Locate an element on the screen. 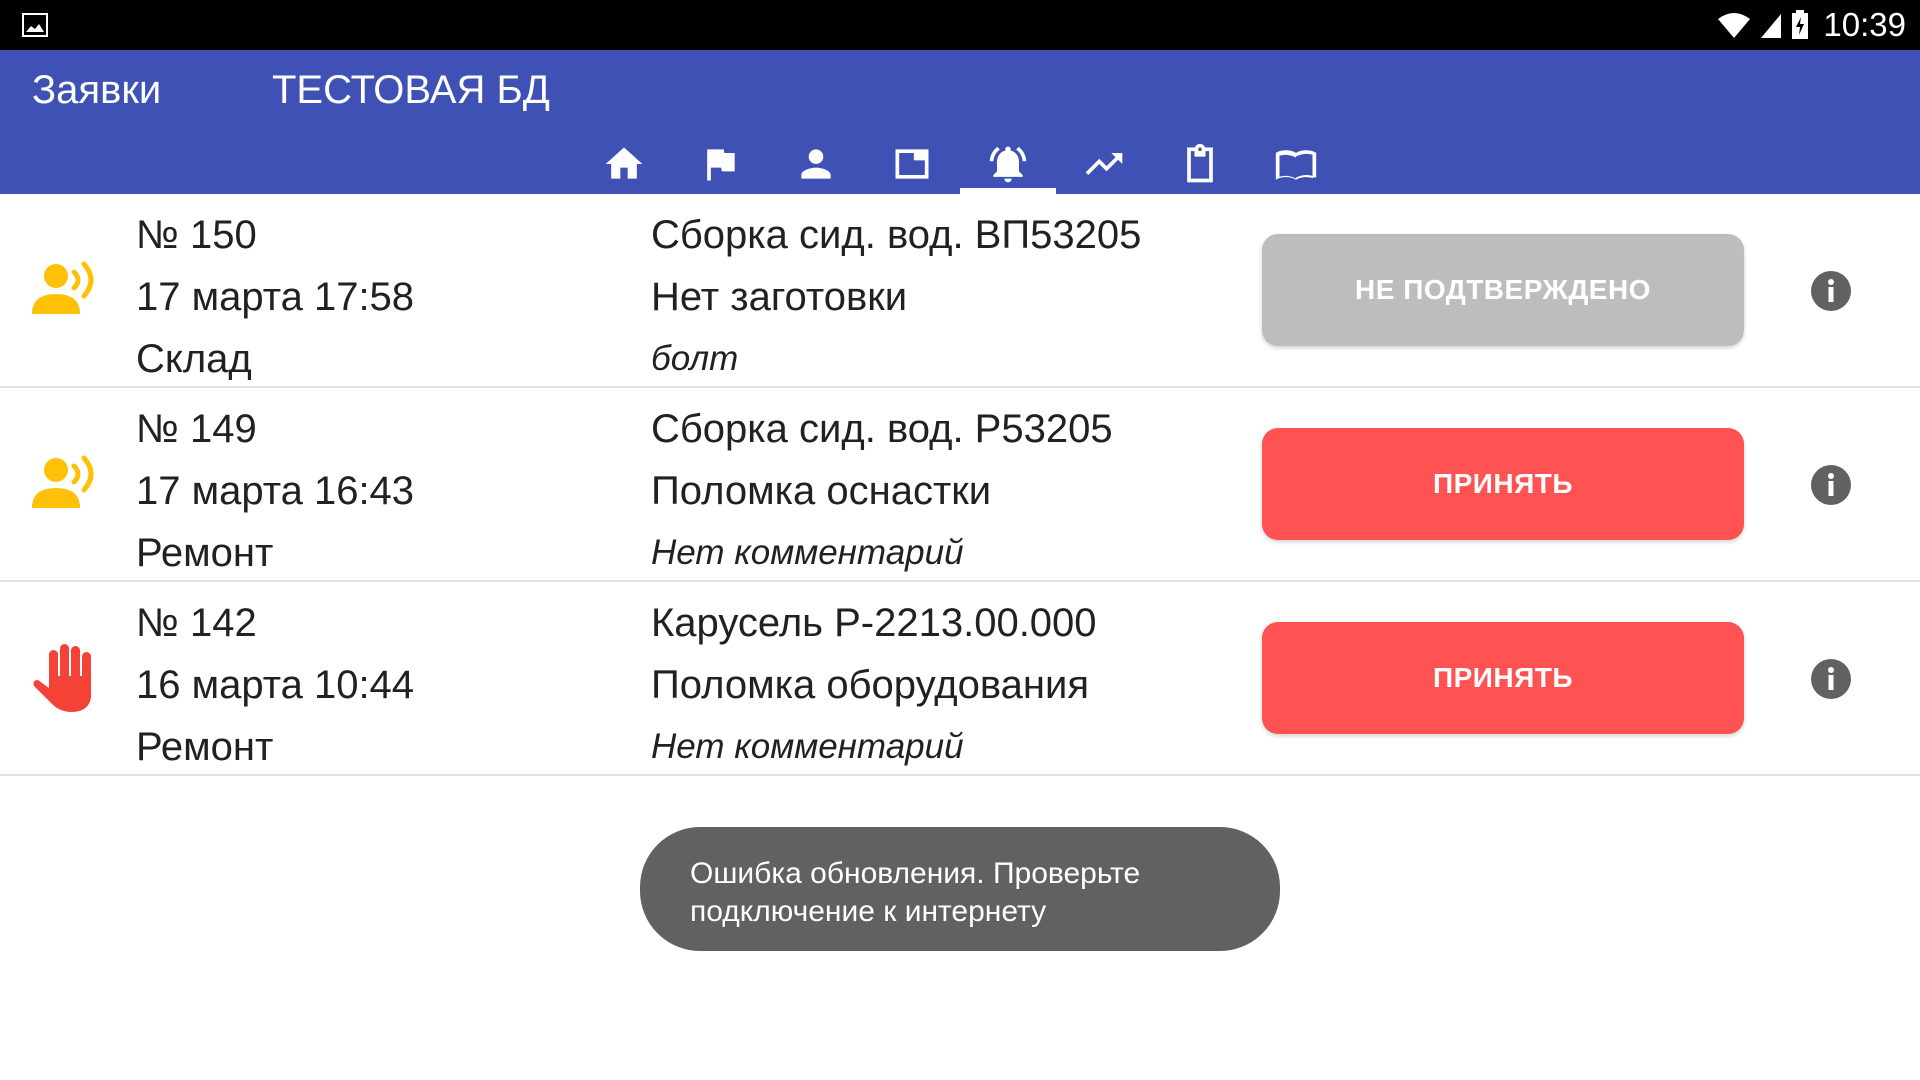  request-title: Сборка сид. вод. Р53205 is located at coordinates (882, 429).